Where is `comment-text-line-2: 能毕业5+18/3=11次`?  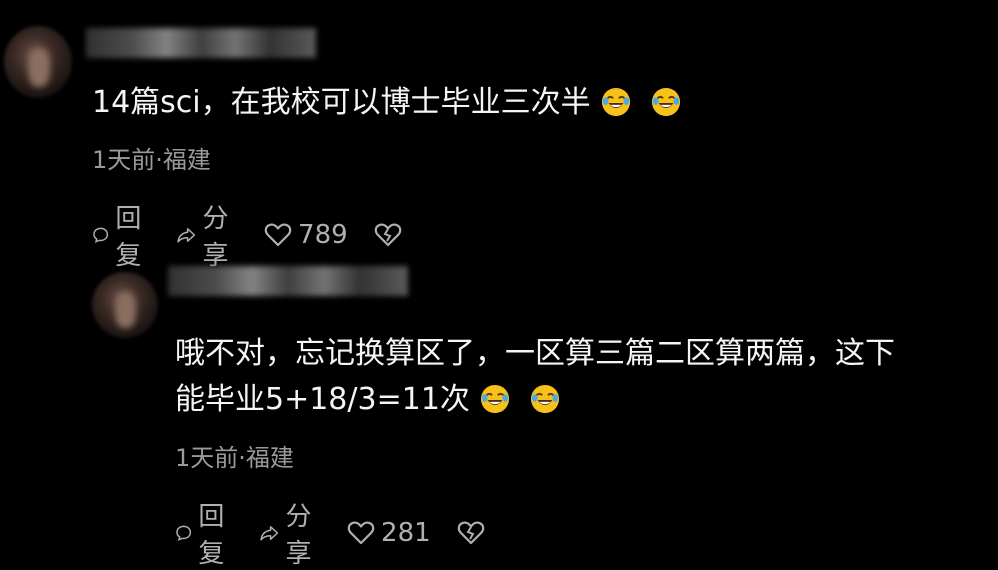 comment-text-line-2: 能毕业5+18/3=11次 is located at coordinates (535, 400).